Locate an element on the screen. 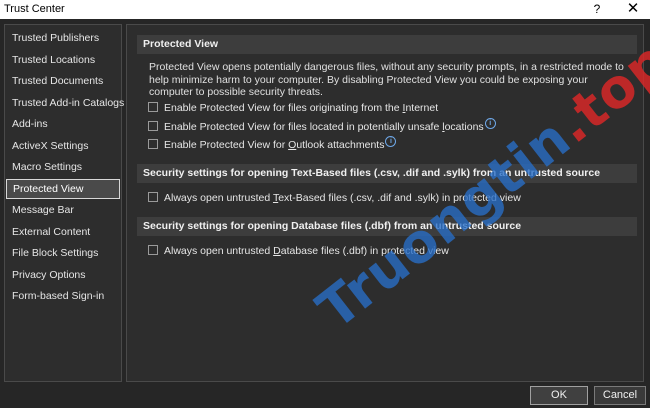 The image size is (650, 408). checkbox-database-files is located at coordinates (153, 250).